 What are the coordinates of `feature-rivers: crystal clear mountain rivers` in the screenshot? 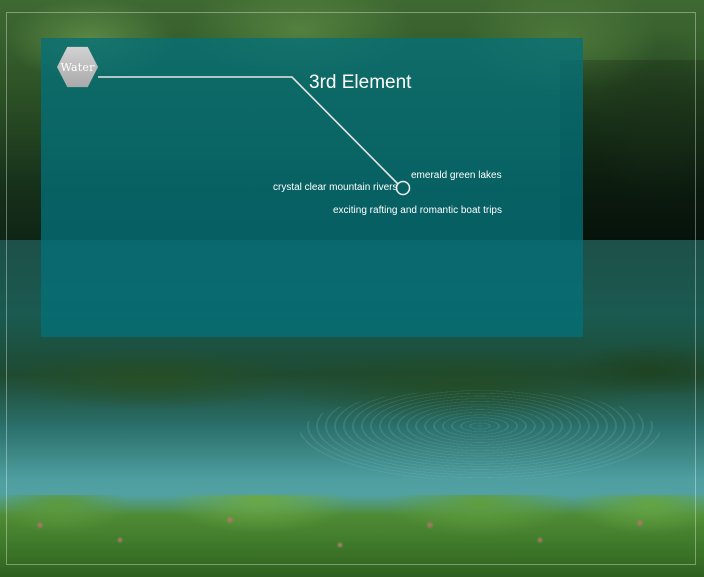 It's located at (335, 187).